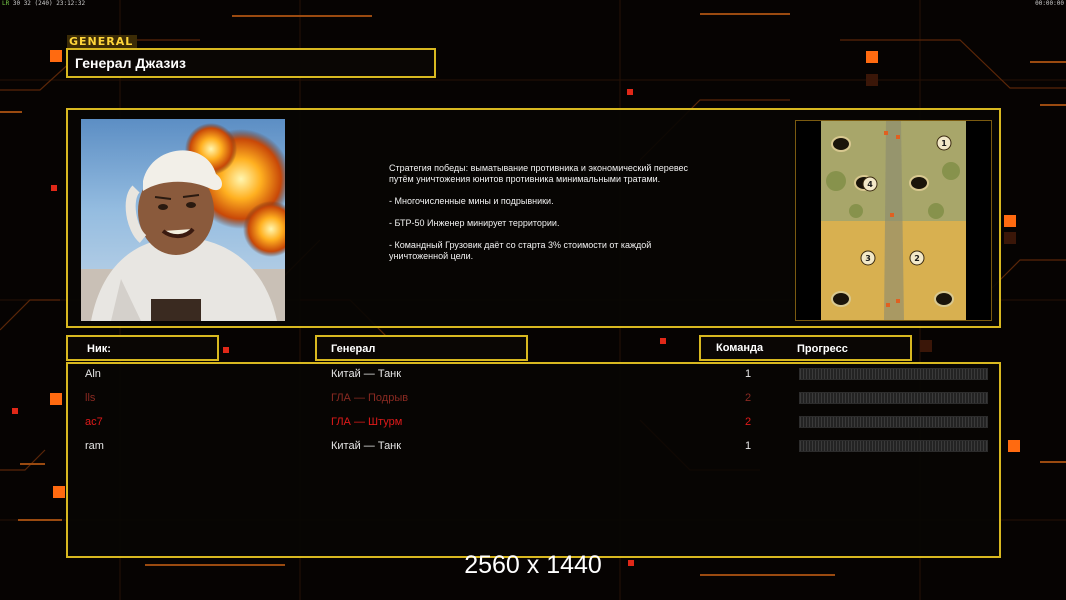  I want to click on player-nick: ac7, so click(94, 422).